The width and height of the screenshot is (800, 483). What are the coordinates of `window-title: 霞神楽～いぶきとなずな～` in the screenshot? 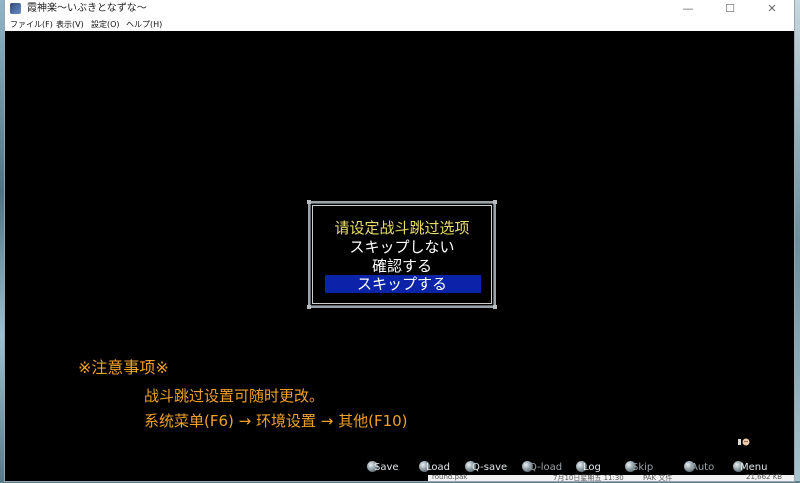 It's located at (87, 8).